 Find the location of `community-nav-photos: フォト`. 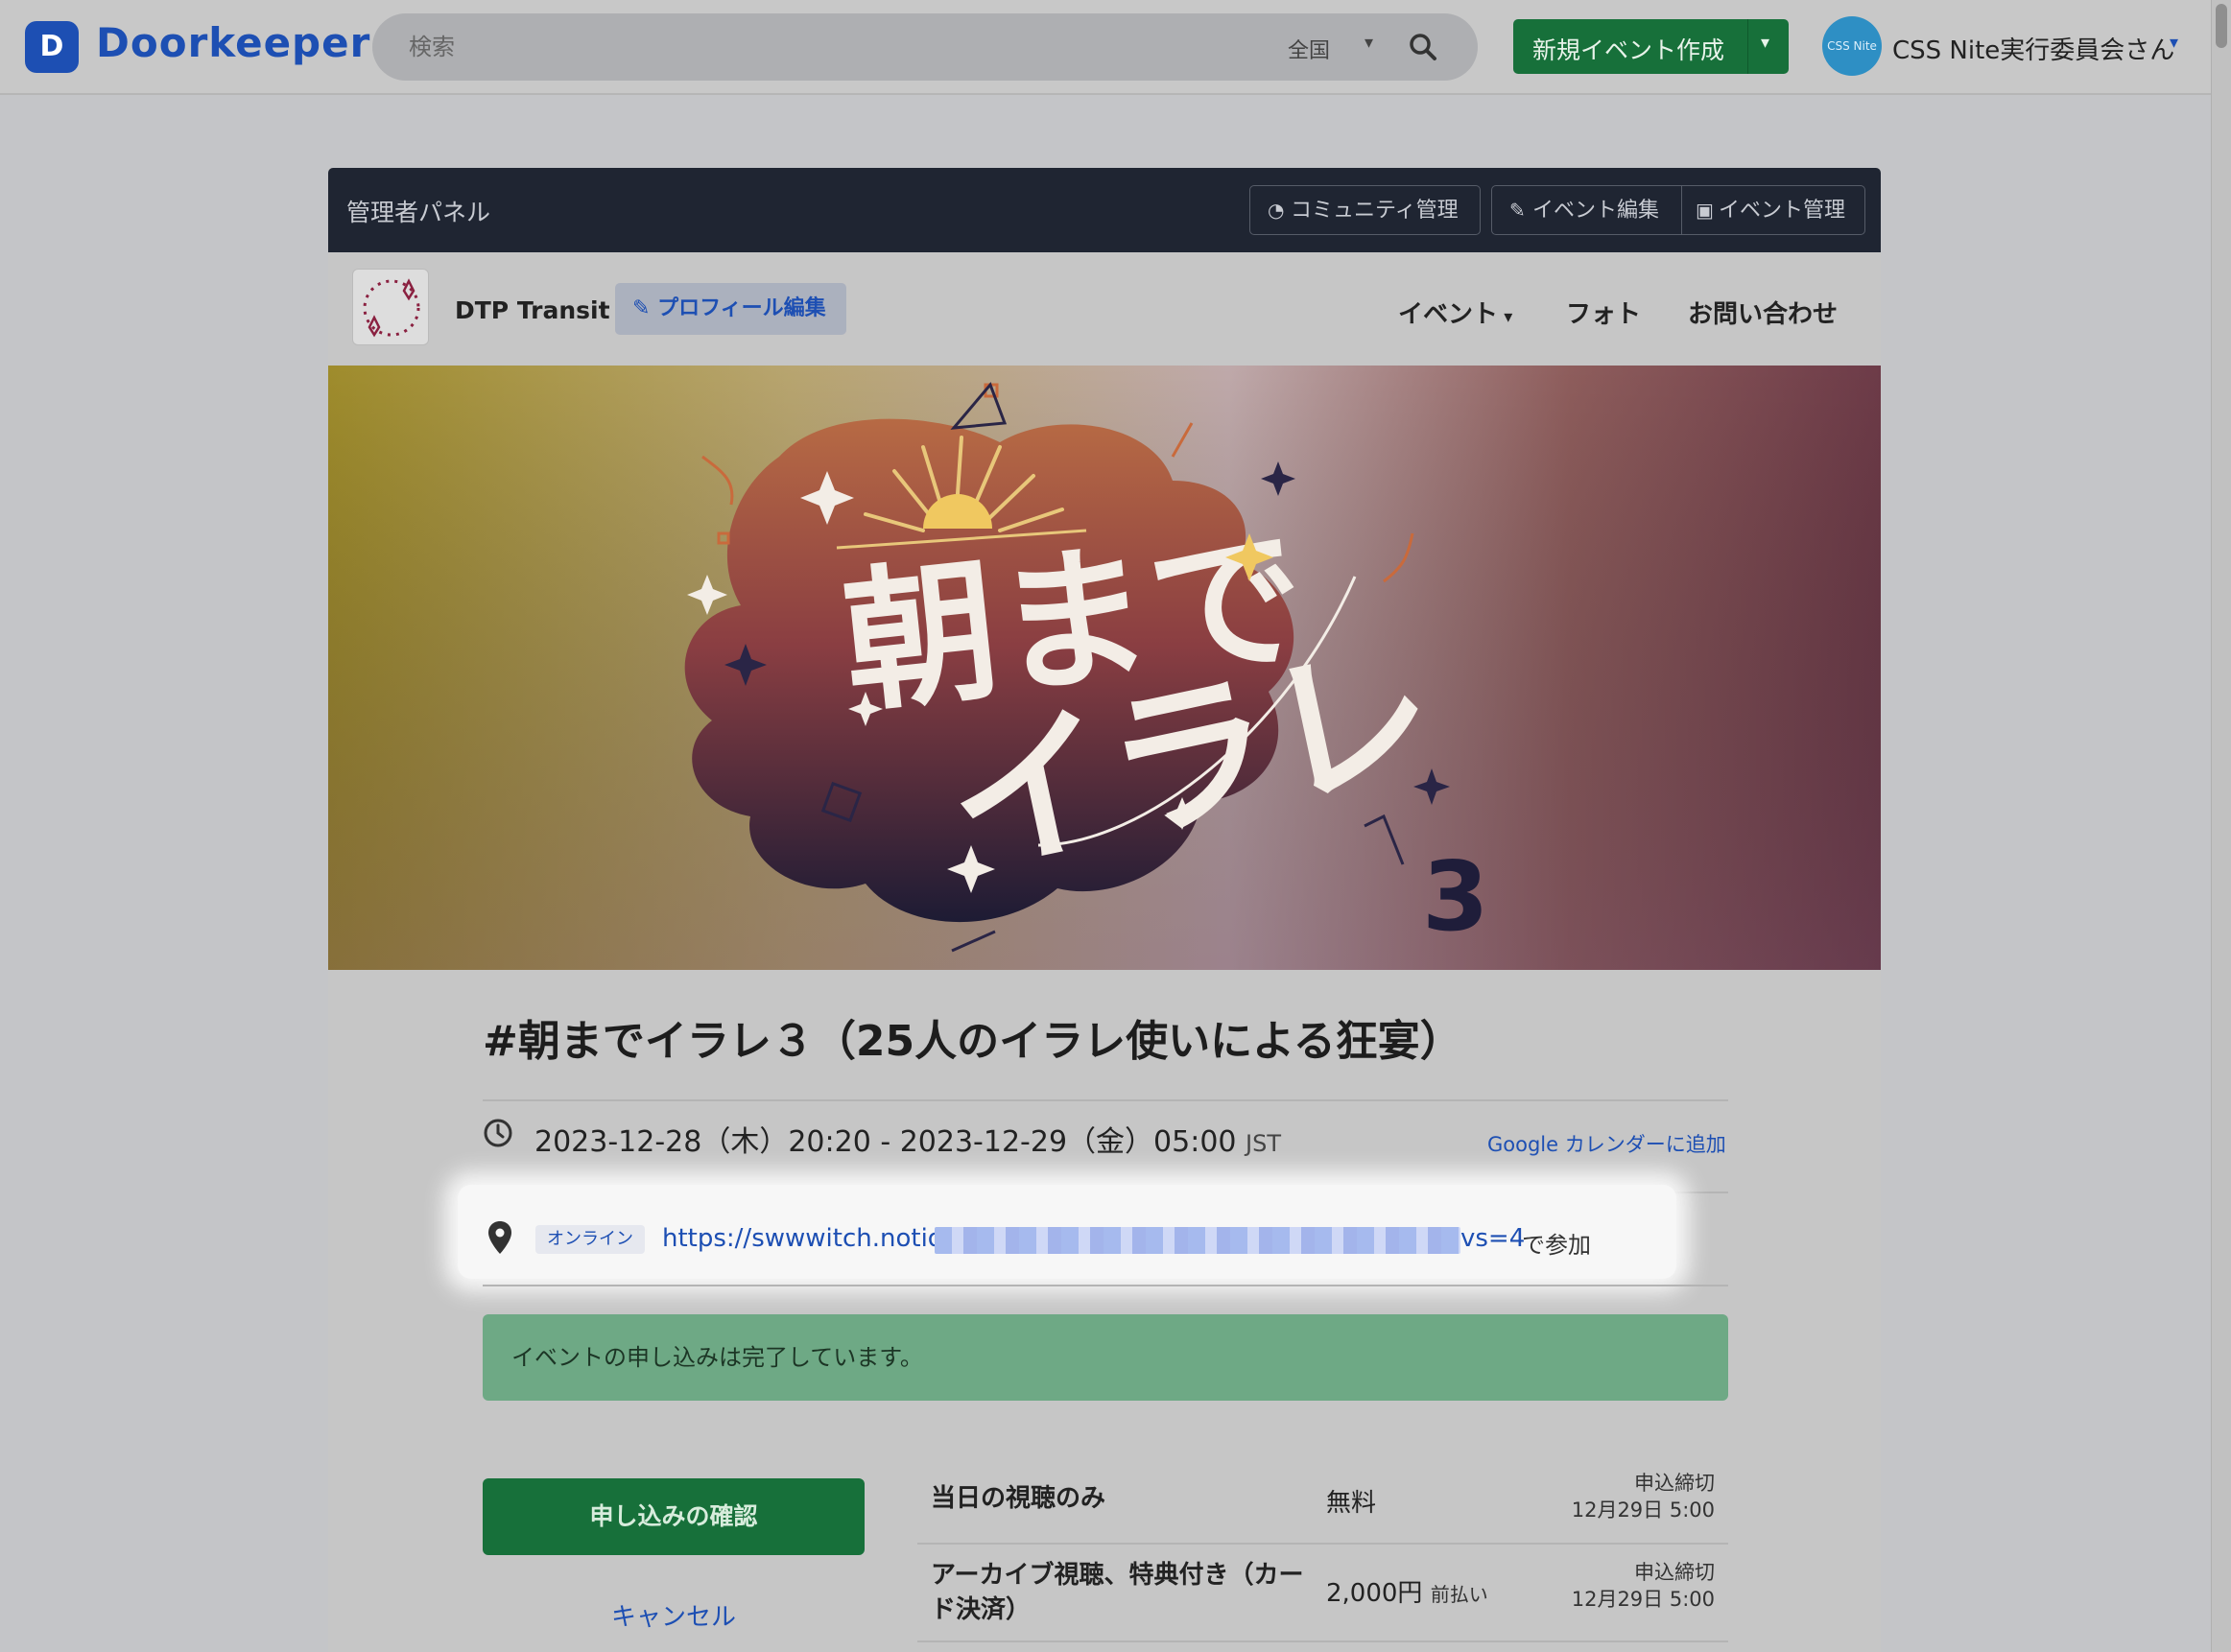

community-nav-photos: フォト is located at coordinates (1603, 312).